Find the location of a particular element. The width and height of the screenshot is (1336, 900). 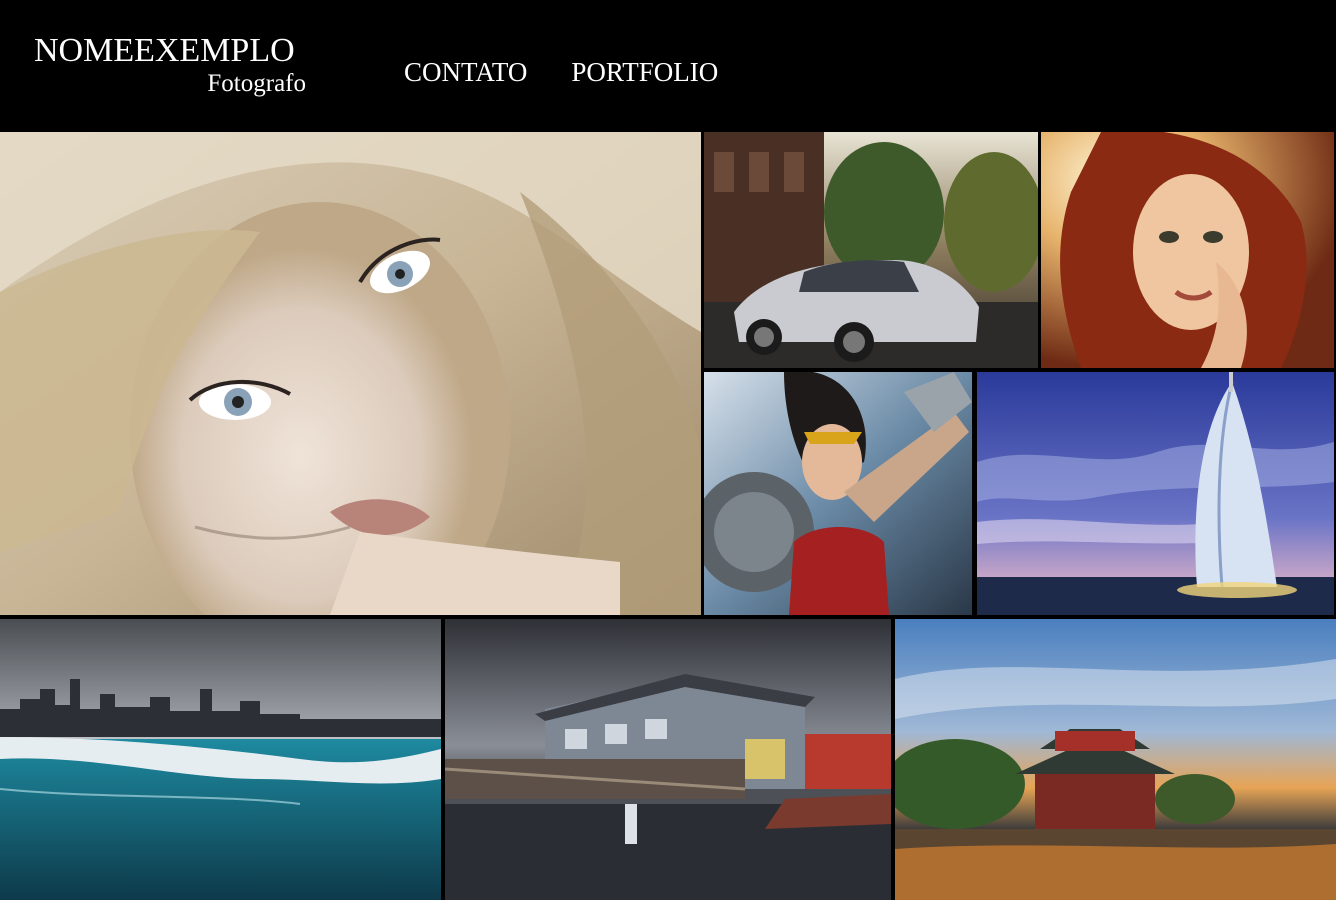

gallery-photo-sports-car is located at coordinates (871, 250).